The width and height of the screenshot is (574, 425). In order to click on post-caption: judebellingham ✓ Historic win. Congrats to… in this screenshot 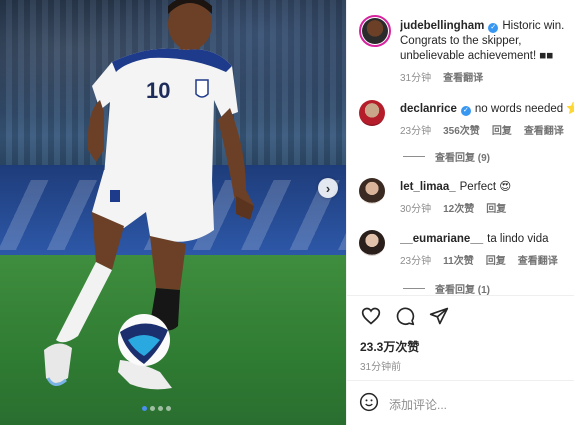, I will do `click(466, 51)`.